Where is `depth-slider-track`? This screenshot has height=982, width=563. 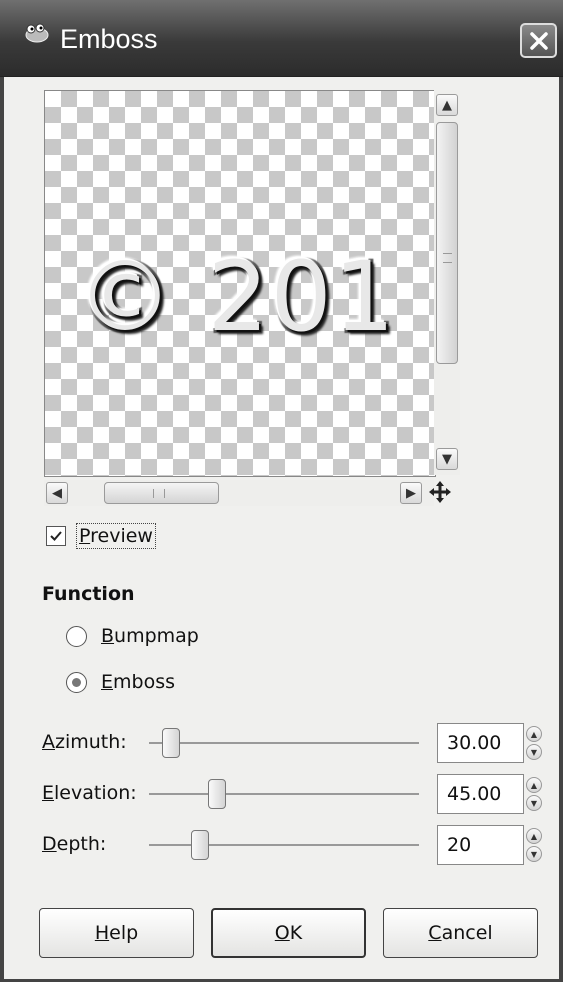 depth-slider-track is located at coordinates (284, 845).